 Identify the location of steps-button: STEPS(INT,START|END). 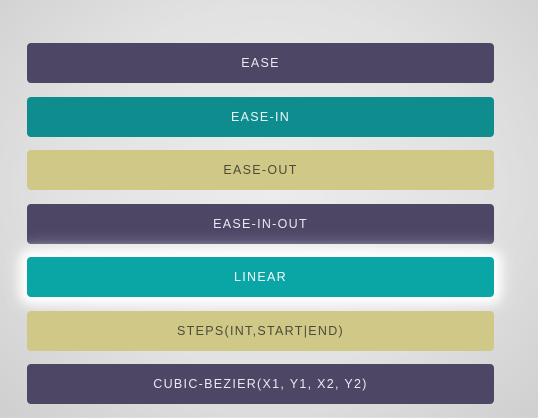
(260, 330).